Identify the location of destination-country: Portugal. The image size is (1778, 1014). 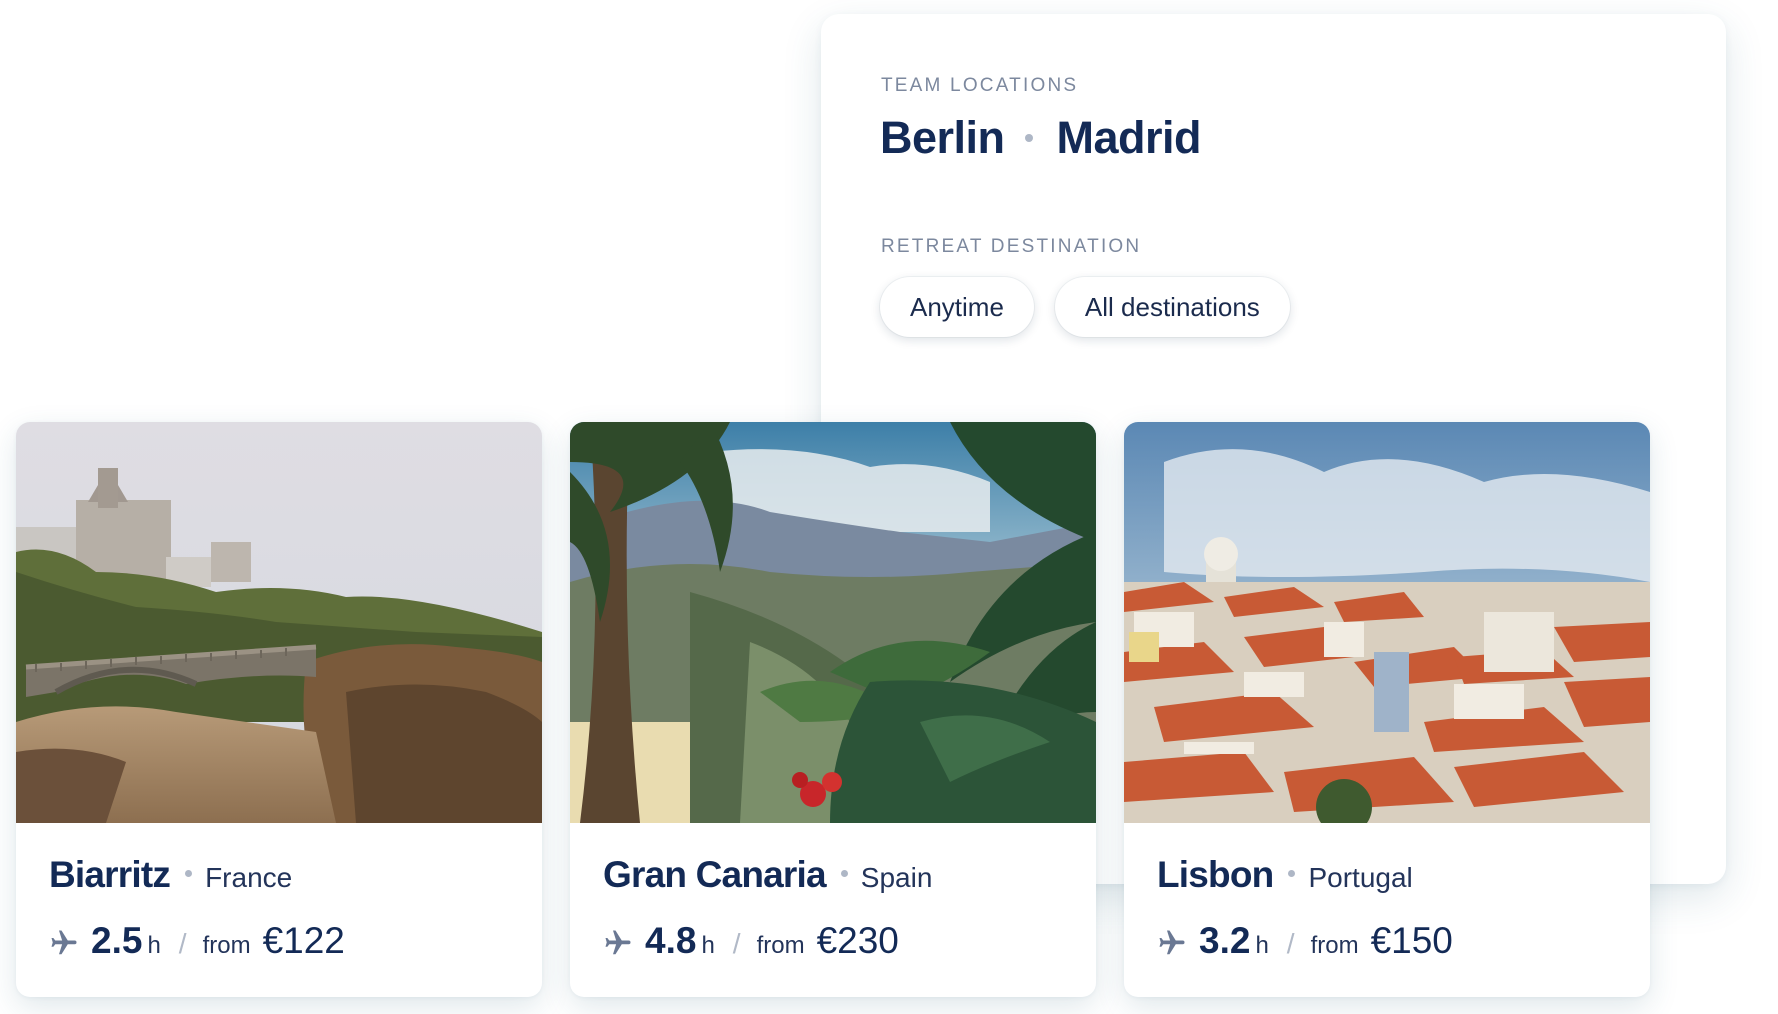
(1360, 877).